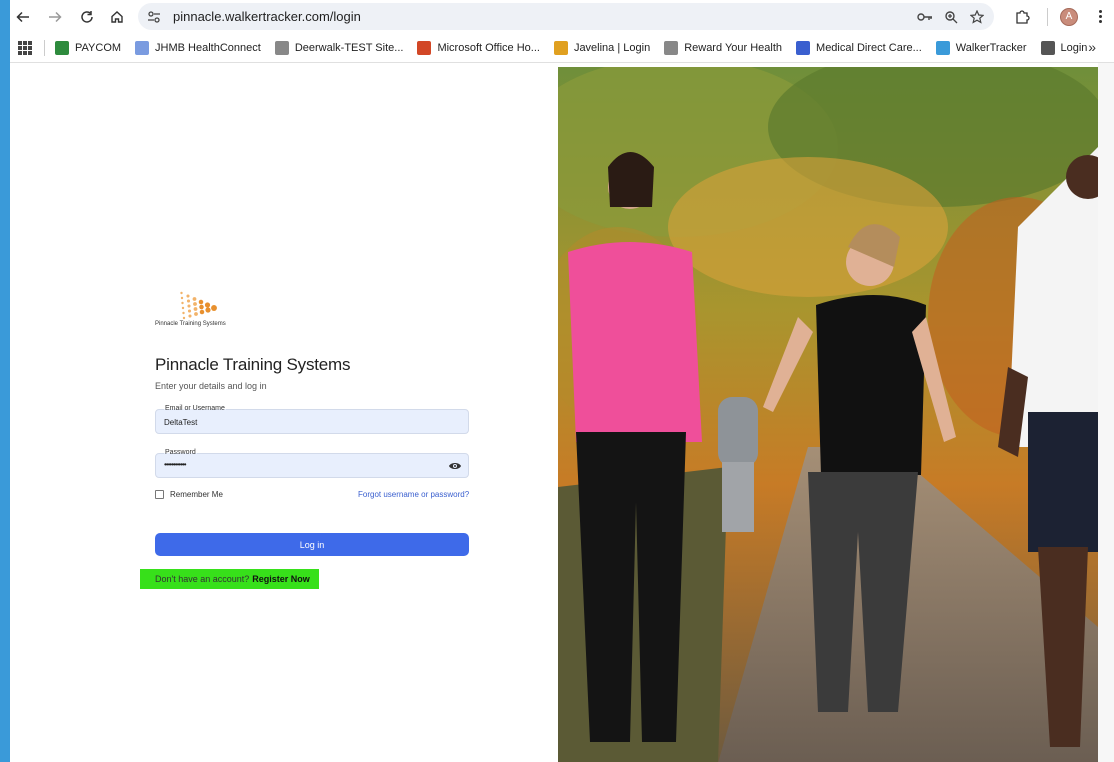  Describe the element at coordinates (1069, 16) in the screenshot. I see `profile-avatar: A` at that location.